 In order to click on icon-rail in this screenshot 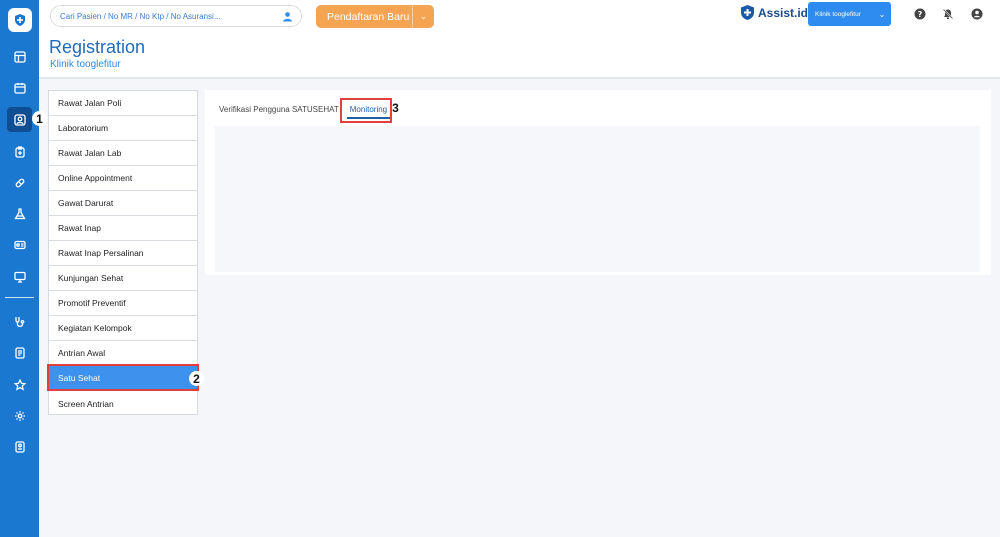, I will do `click(19, 268)`.